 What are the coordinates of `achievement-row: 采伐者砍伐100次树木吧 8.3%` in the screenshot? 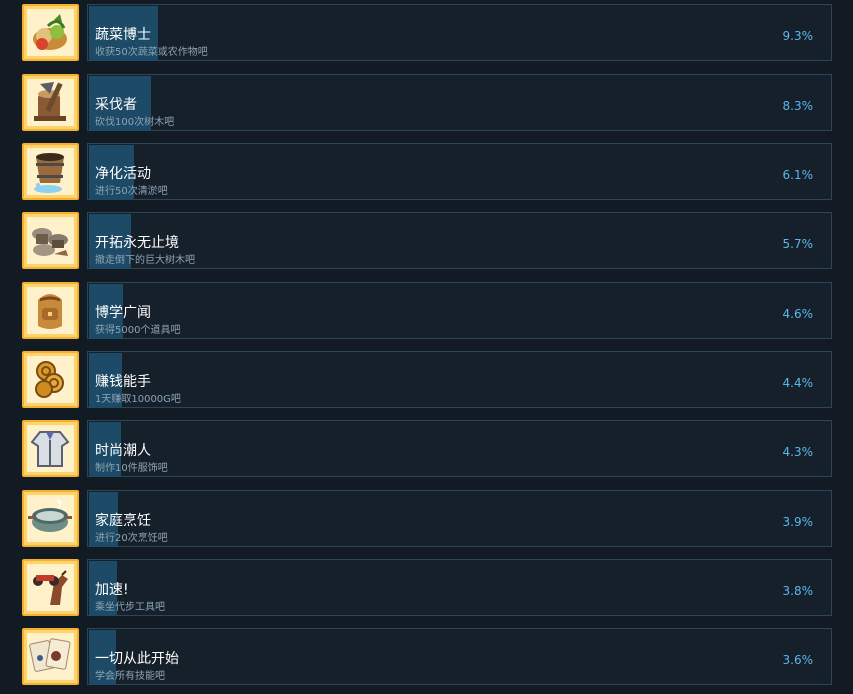 It's located at (426, 104).